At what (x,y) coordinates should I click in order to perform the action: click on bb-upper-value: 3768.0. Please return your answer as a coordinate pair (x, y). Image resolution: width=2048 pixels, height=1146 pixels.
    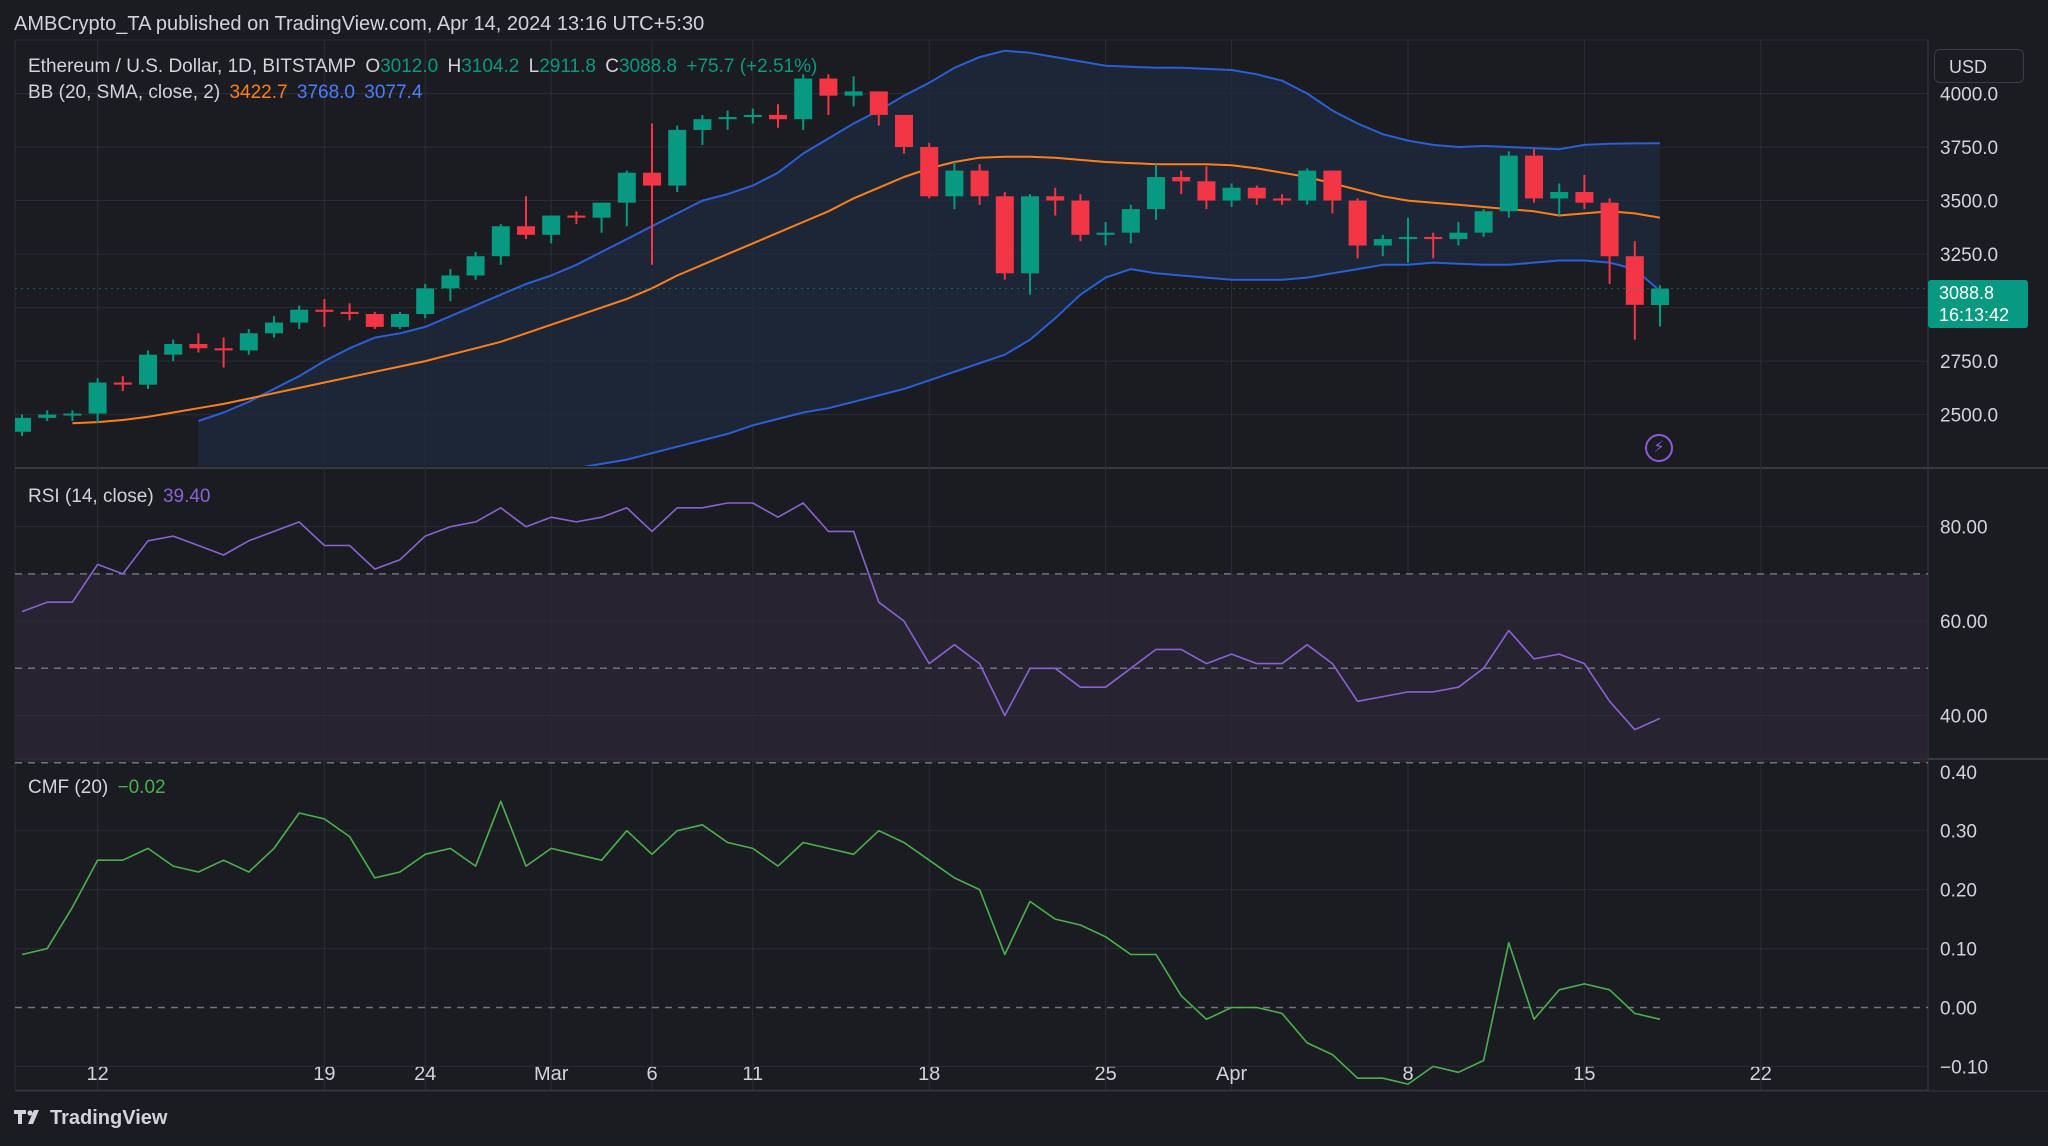
    Looking at the image, I should click on (325, 92).